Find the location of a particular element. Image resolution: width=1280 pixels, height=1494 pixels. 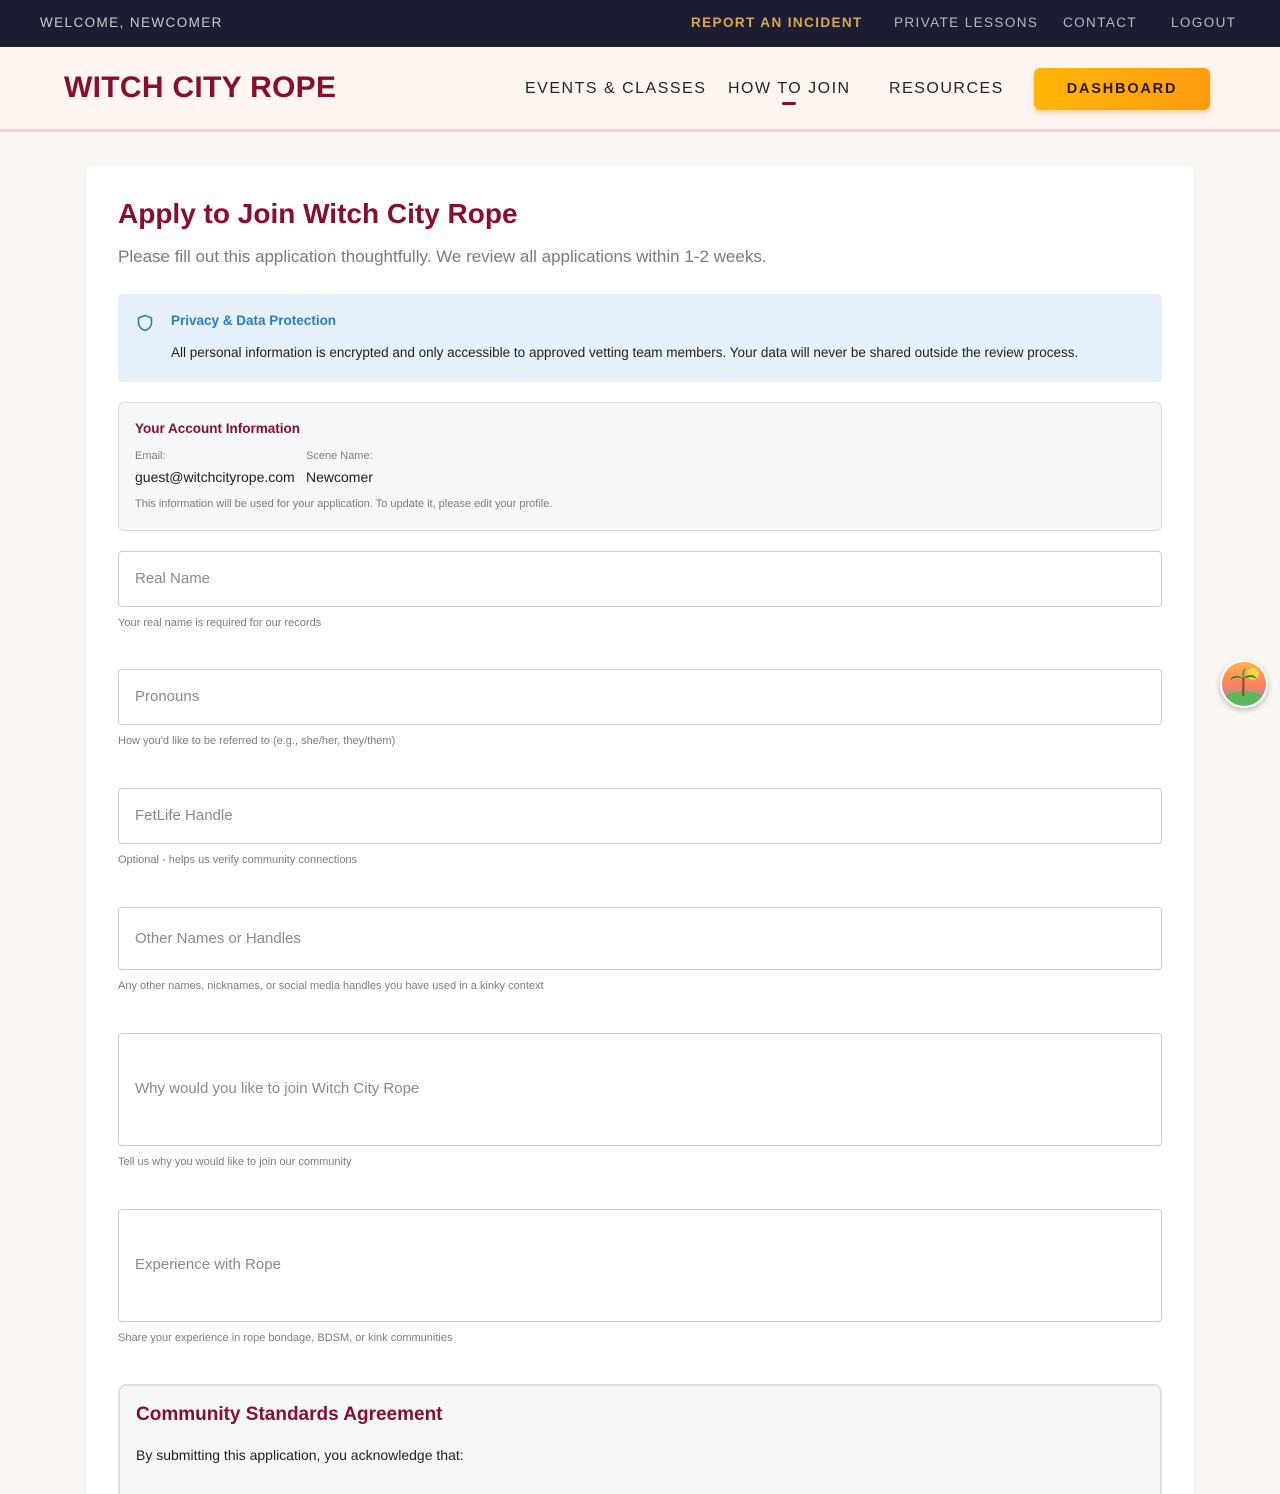

logout-link: LOGOUT is located at coordinates (1203, 22).